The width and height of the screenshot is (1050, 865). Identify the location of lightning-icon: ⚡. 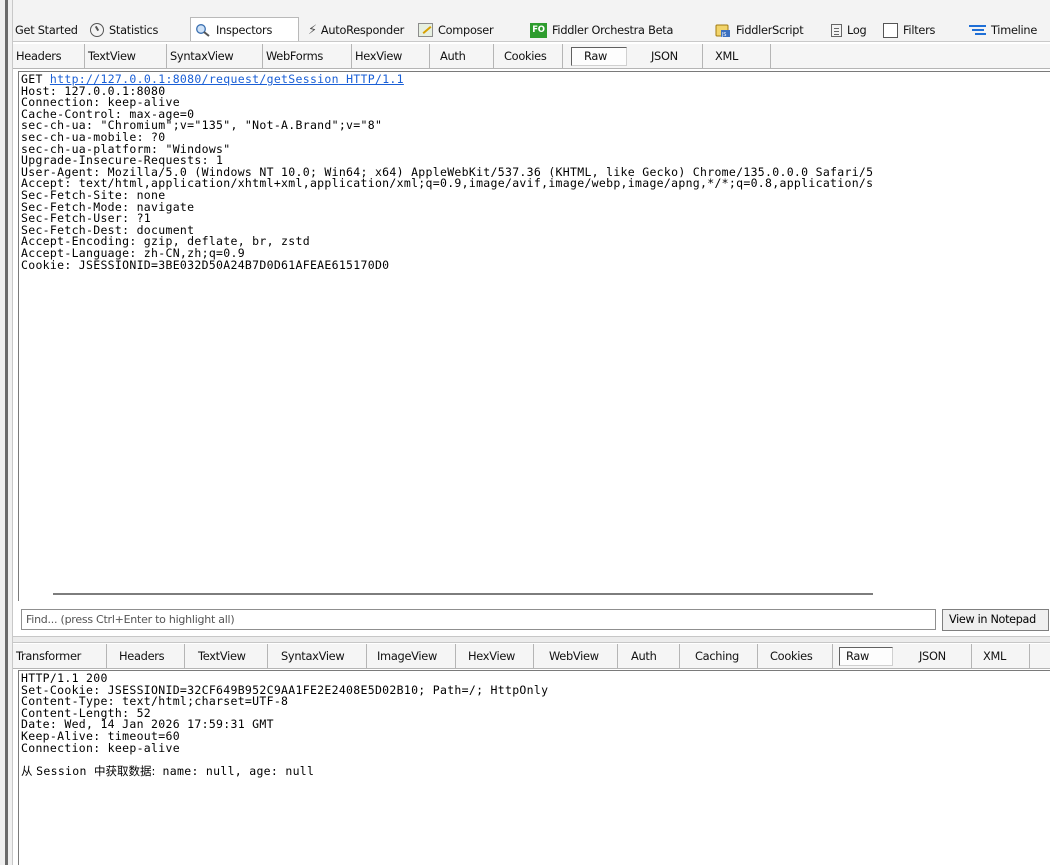
(312, 30).